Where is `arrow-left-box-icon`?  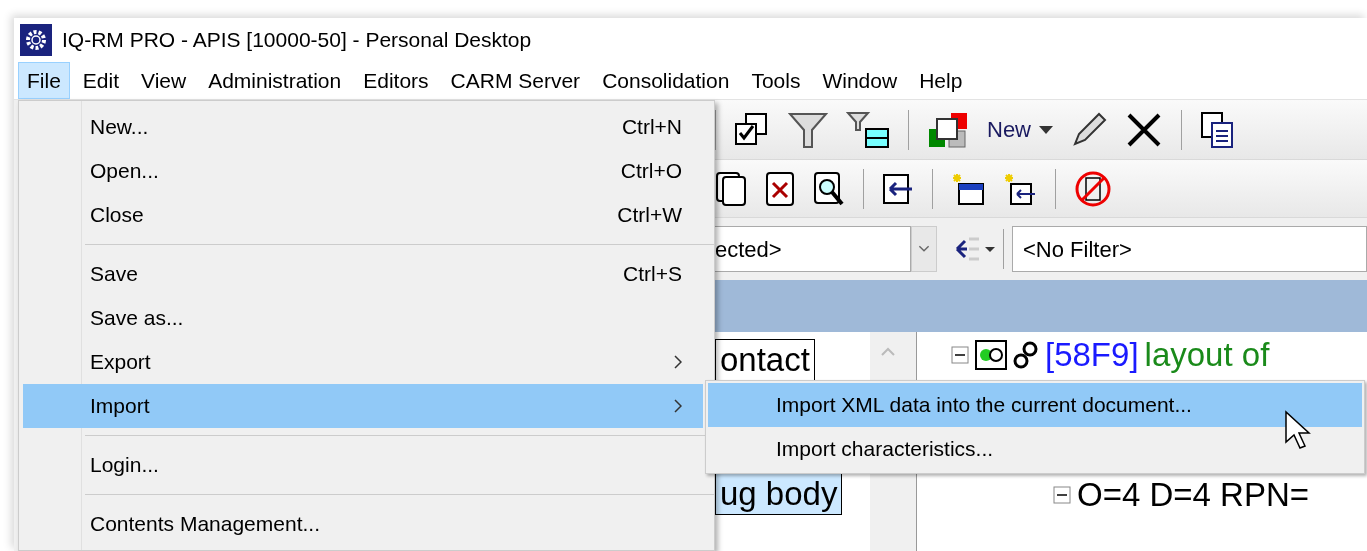 arrow-left-box-icon is located at coordinates (898, 188).